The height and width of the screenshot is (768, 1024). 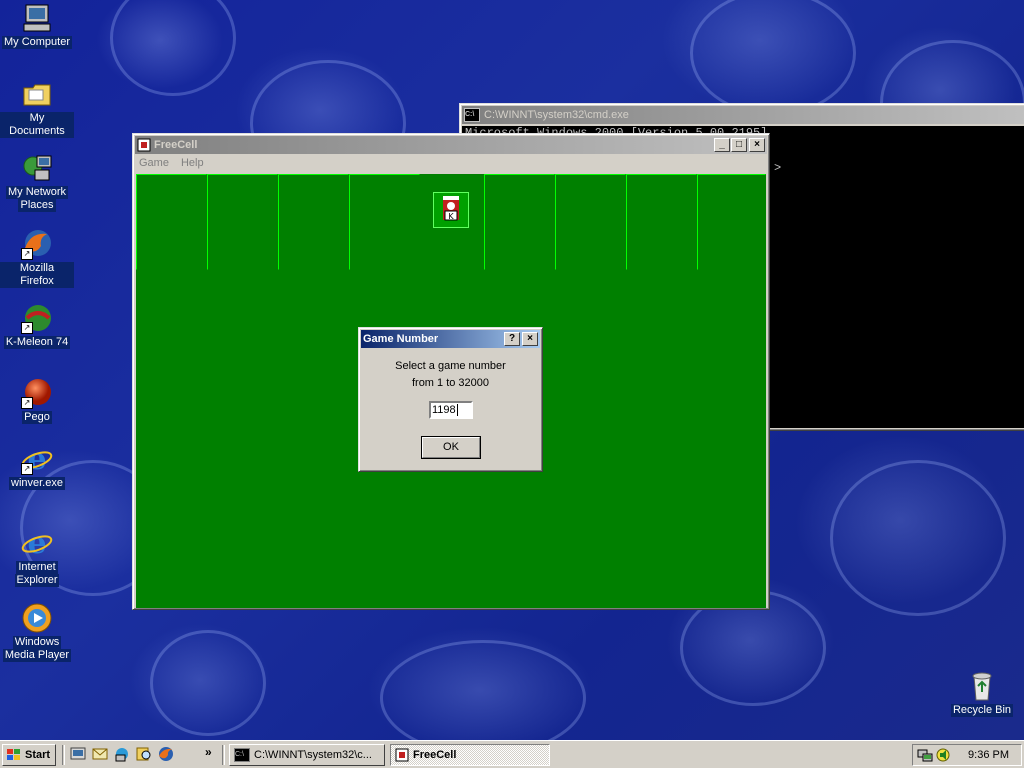 I want to click on task-label-freecell: FreeCell, so click(x=435, y=755).